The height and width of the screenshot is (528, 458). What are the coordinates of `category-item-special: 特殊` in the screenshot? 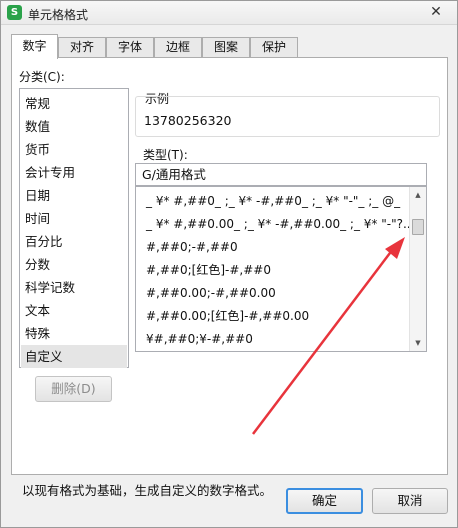 It's located at (74, 333).